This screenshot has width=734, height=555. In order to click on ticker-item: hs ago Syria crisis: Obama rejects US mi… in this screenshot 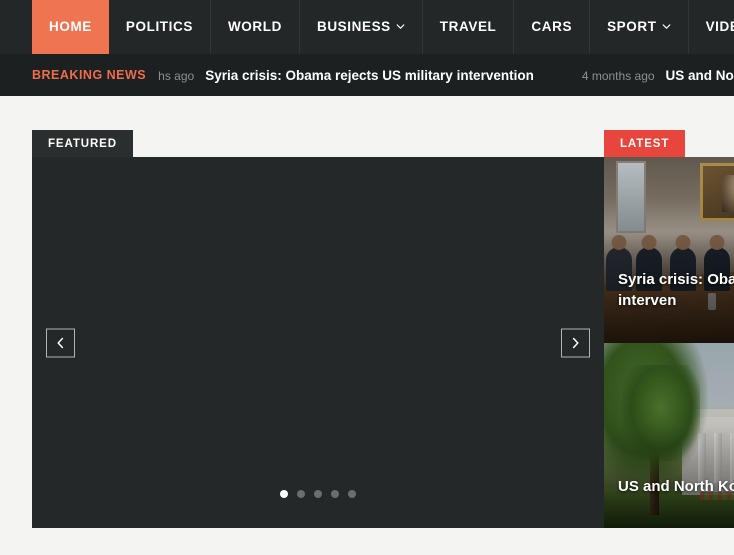, I will do `click(346, 75)`.